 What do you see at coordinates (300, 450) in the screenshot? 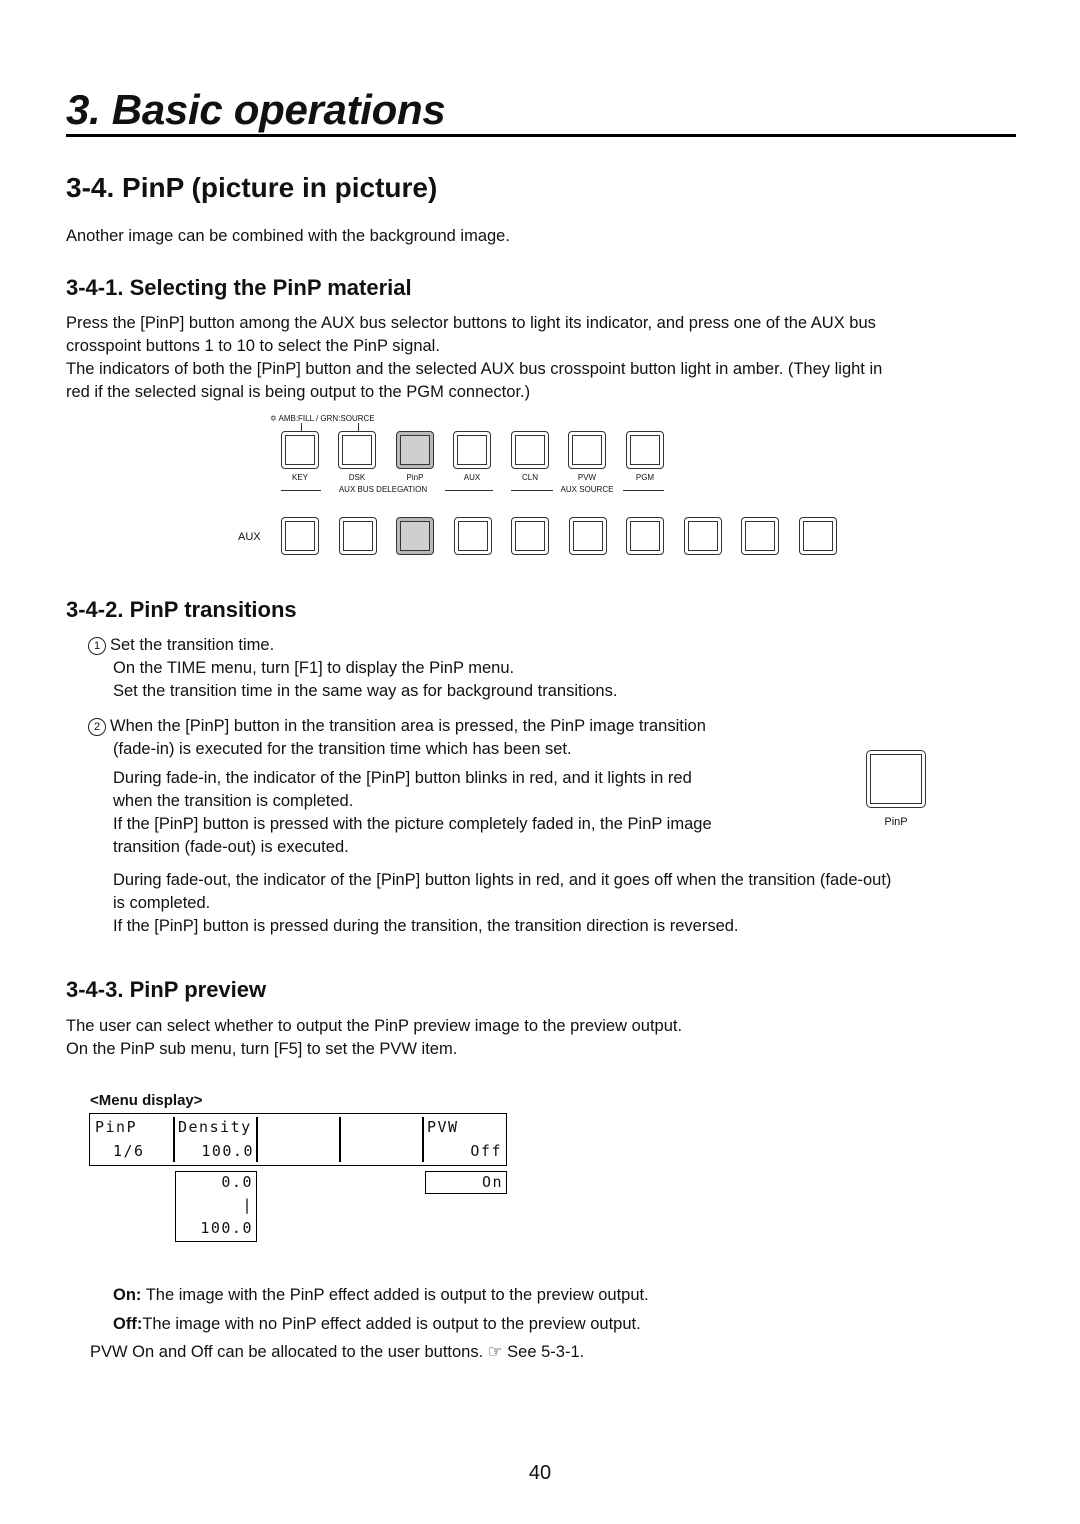
I see `key-button` at bounding box center [300, 450].